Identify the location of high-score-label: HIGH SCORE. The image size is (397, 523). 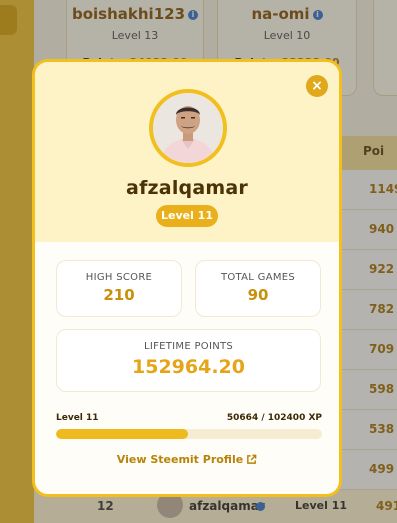
(119, 277).